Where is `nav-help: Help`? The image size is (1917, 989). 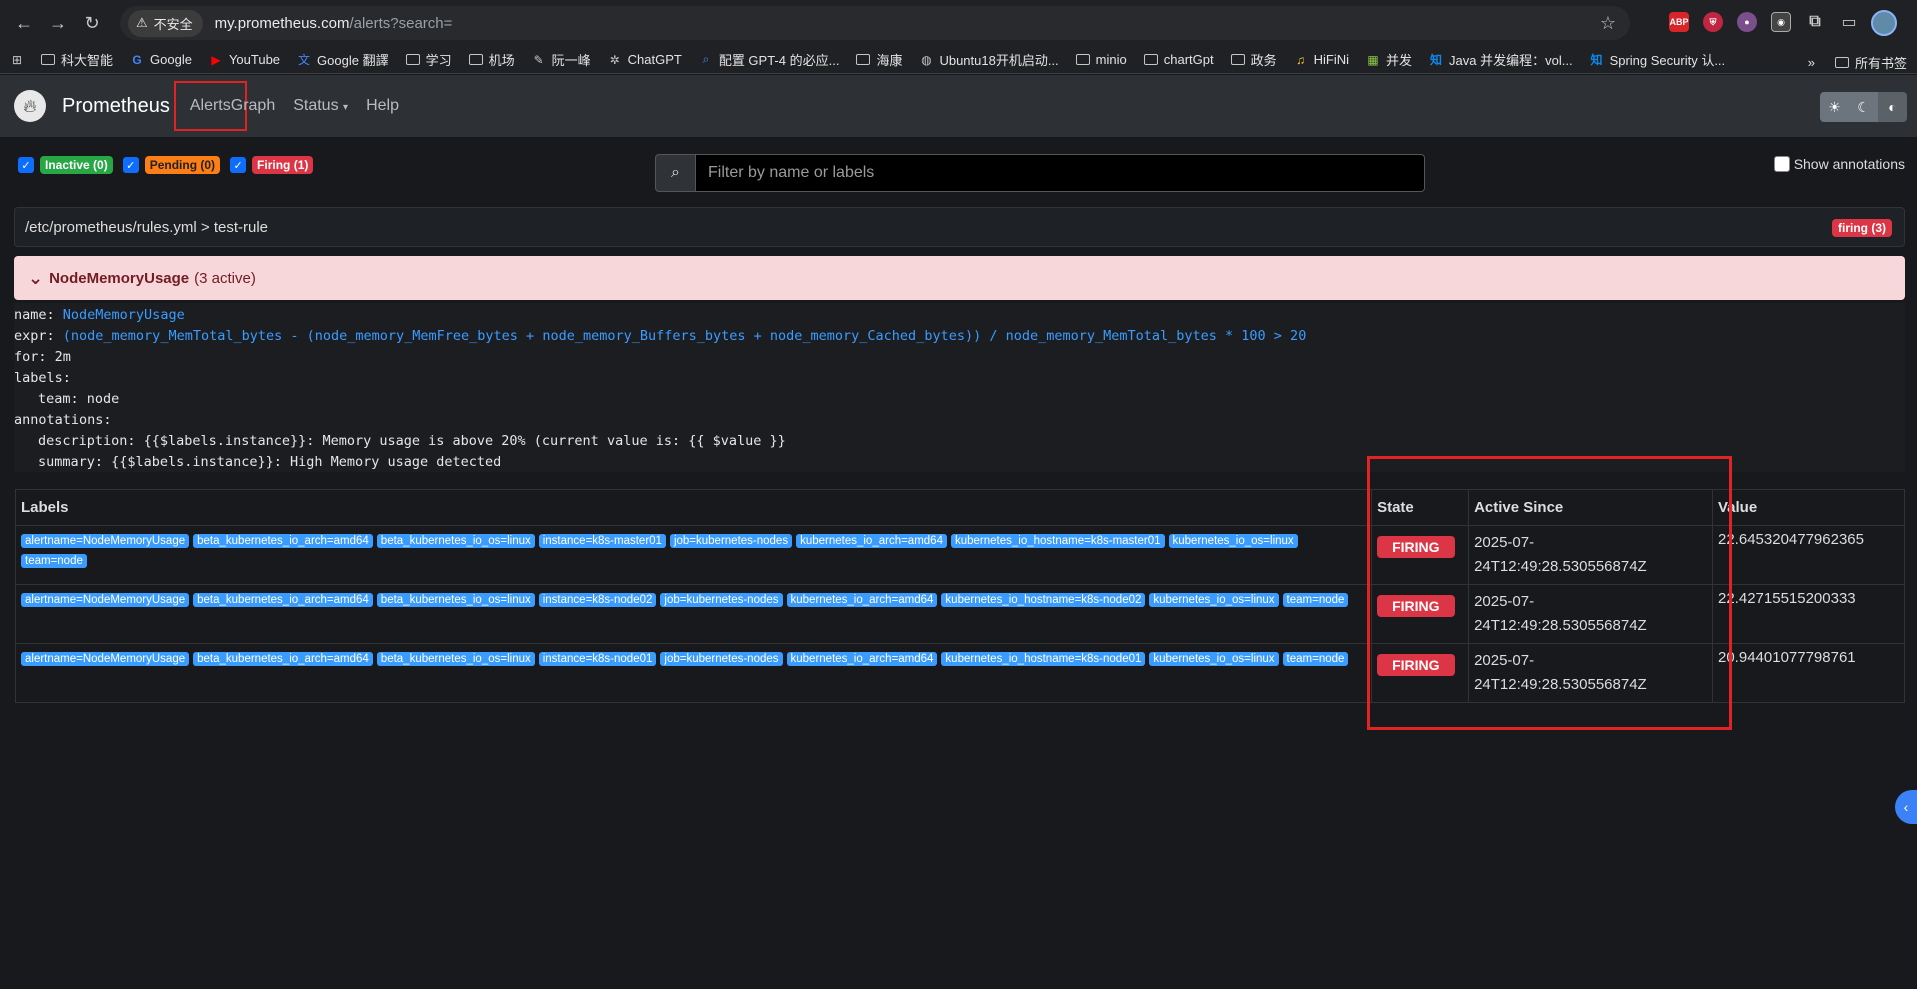
nav-help: Help is located at coordinates (382, 106).